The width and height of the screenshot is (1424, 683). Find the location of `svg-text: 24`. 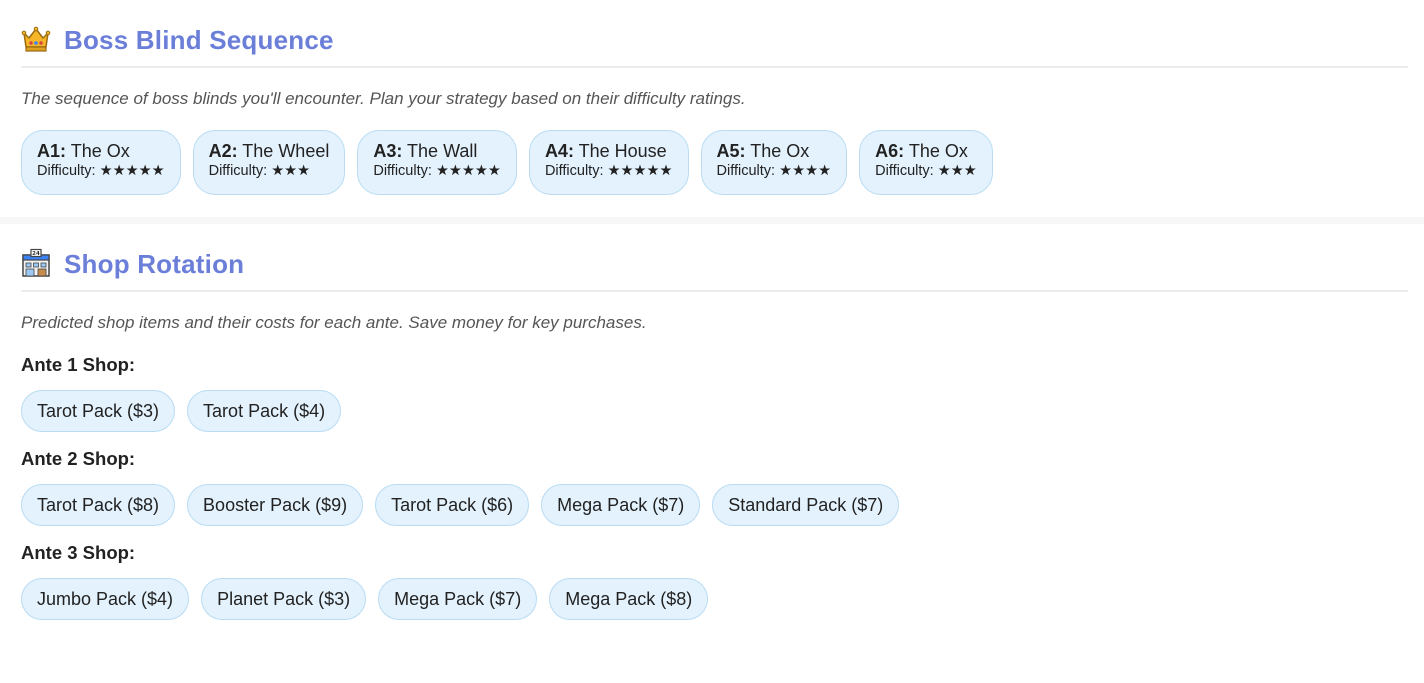

svg-text: 24 is located at coordinates (36, 254).